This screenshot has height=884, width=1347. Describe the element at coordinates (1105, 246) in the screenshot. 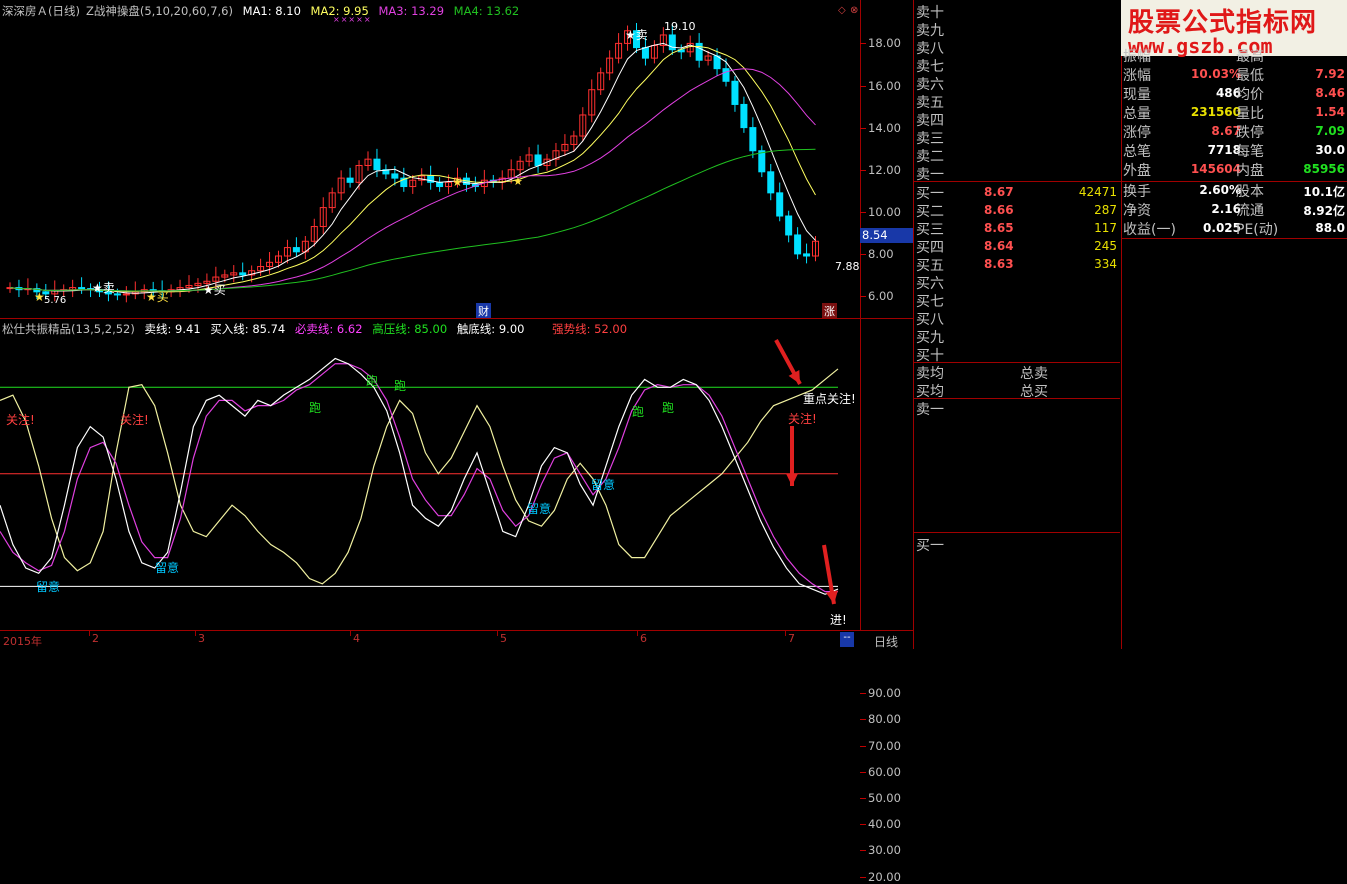

I see `buy-level-volume: 245` at that location.